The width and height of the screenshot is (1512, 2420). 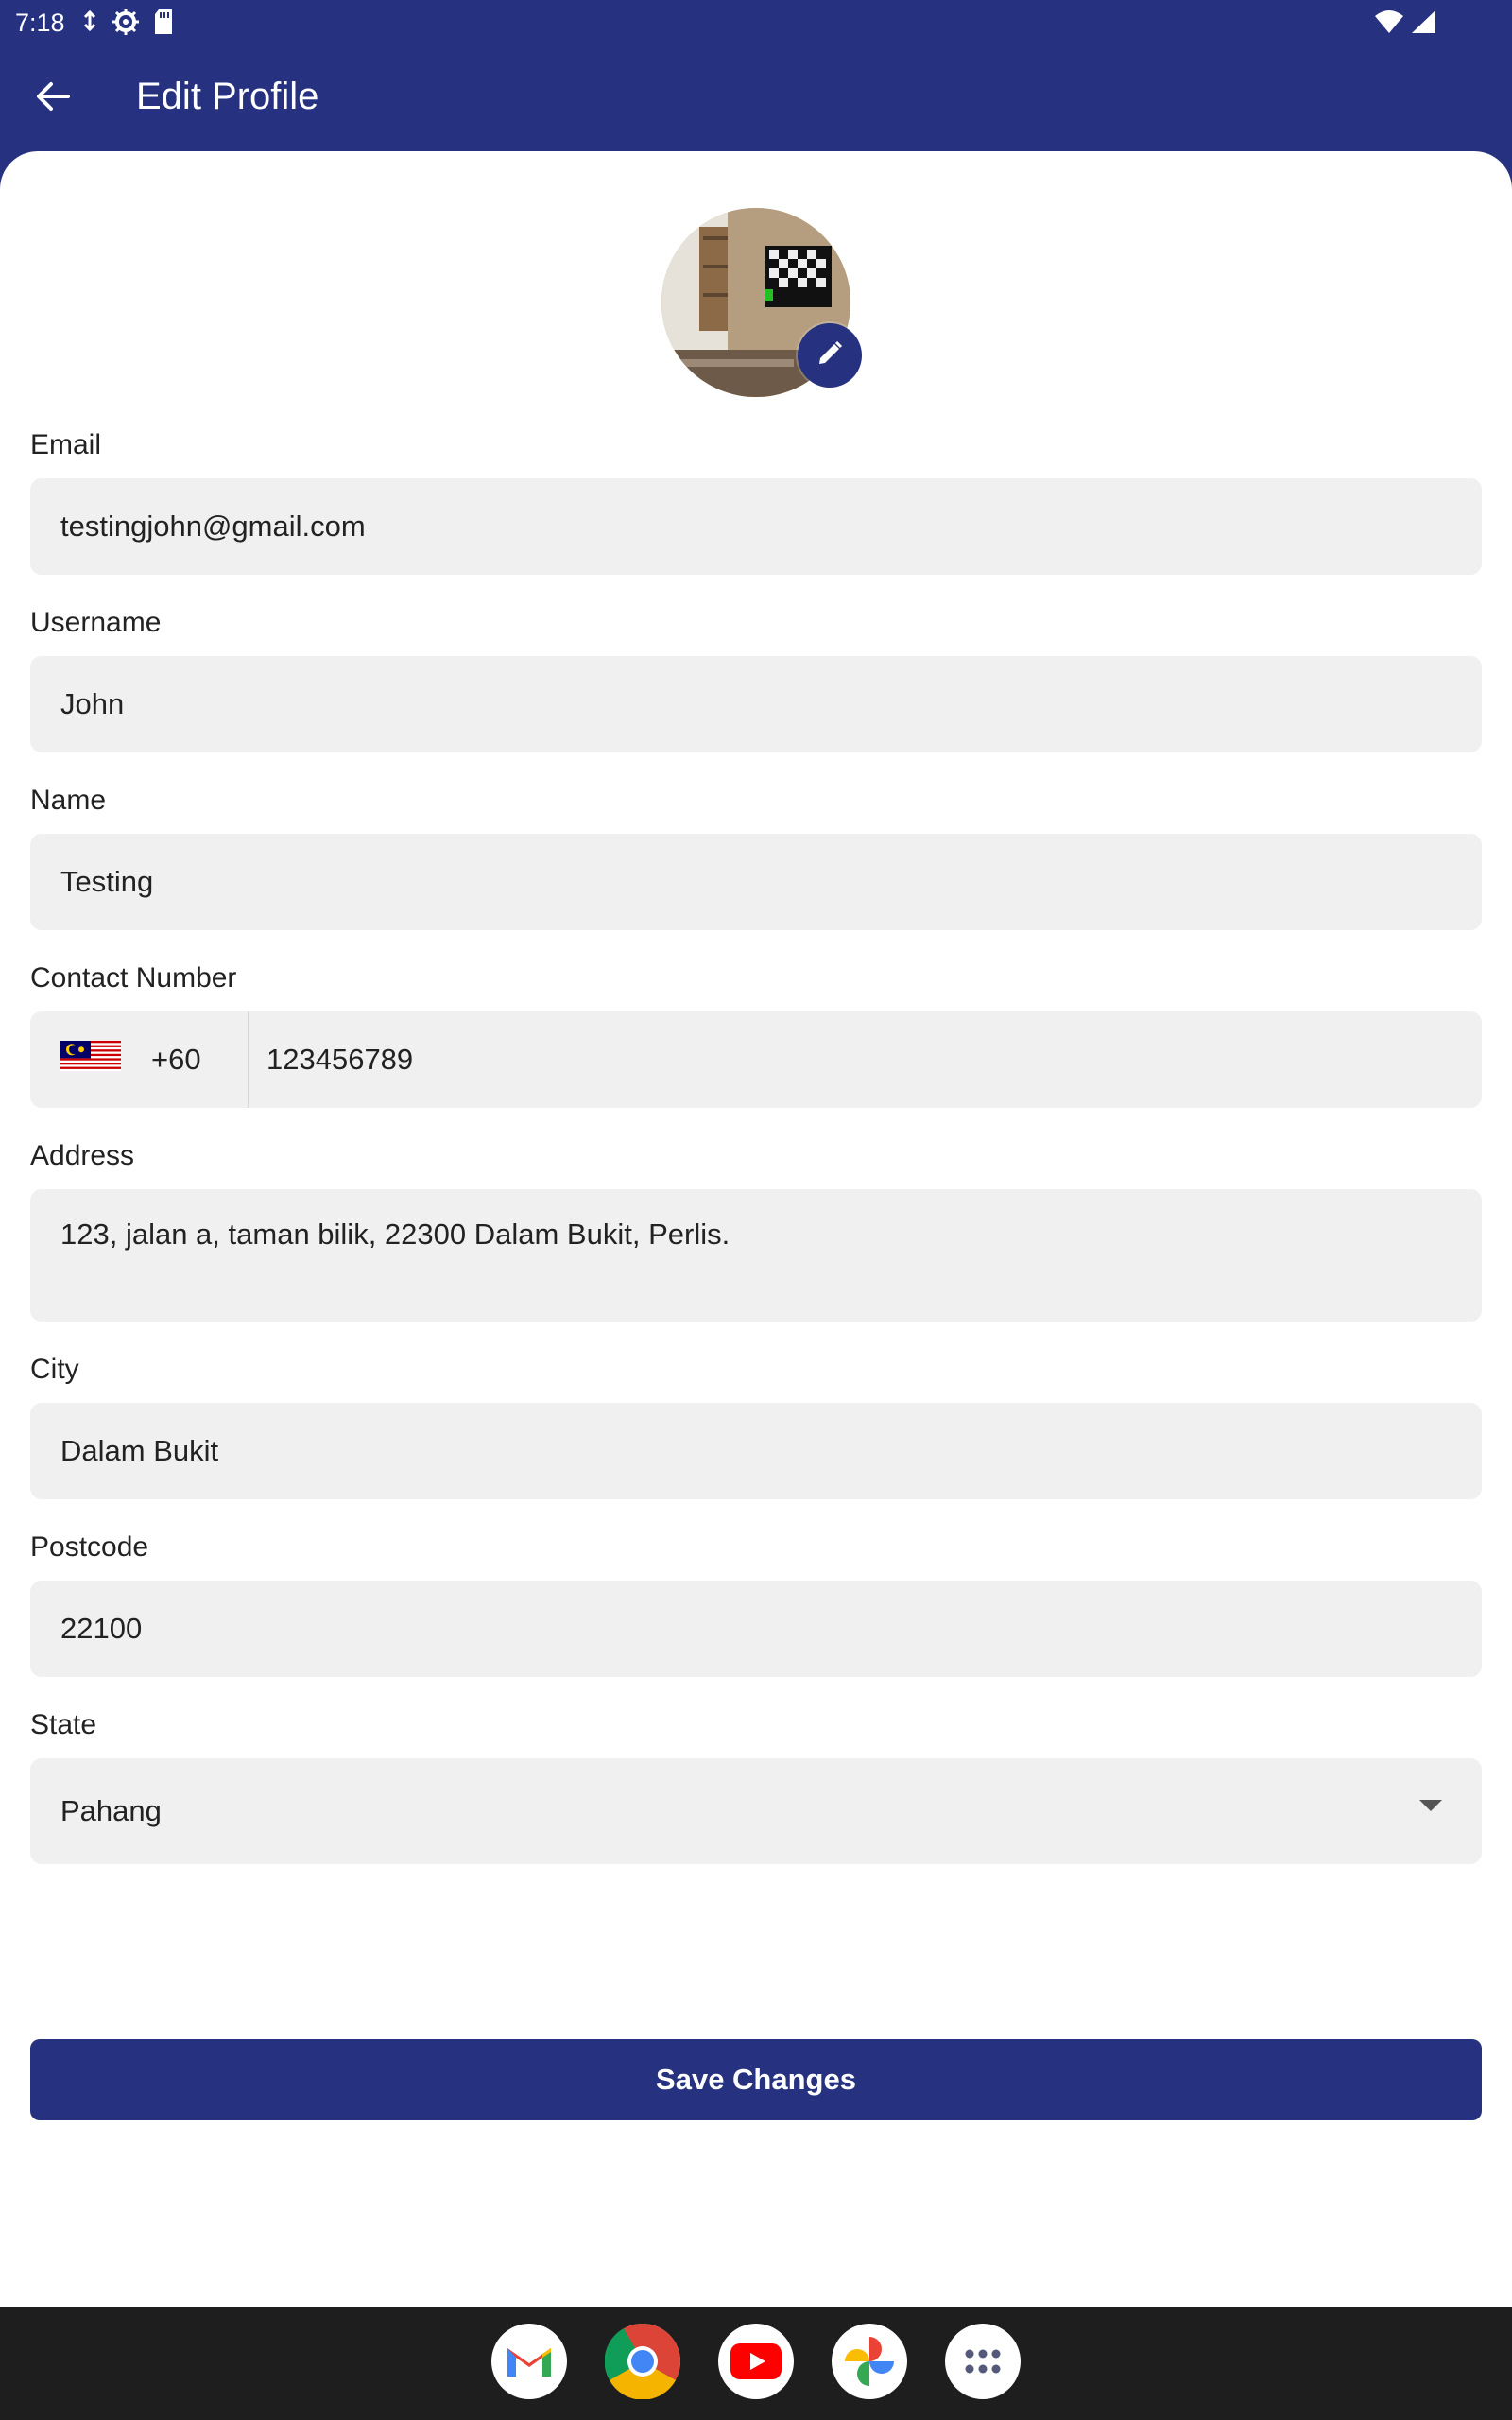 I want to click on contact-number-label: Contact Number, so click(x=133, y=978).